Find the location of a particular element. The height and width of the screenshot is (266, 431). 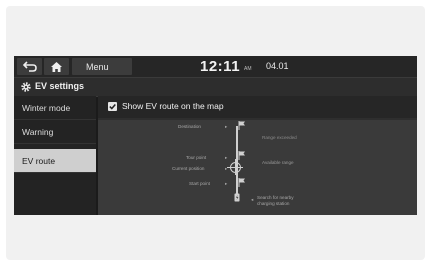

range-exceeded-label: Range exceeded is located at coordinates (279, 137).